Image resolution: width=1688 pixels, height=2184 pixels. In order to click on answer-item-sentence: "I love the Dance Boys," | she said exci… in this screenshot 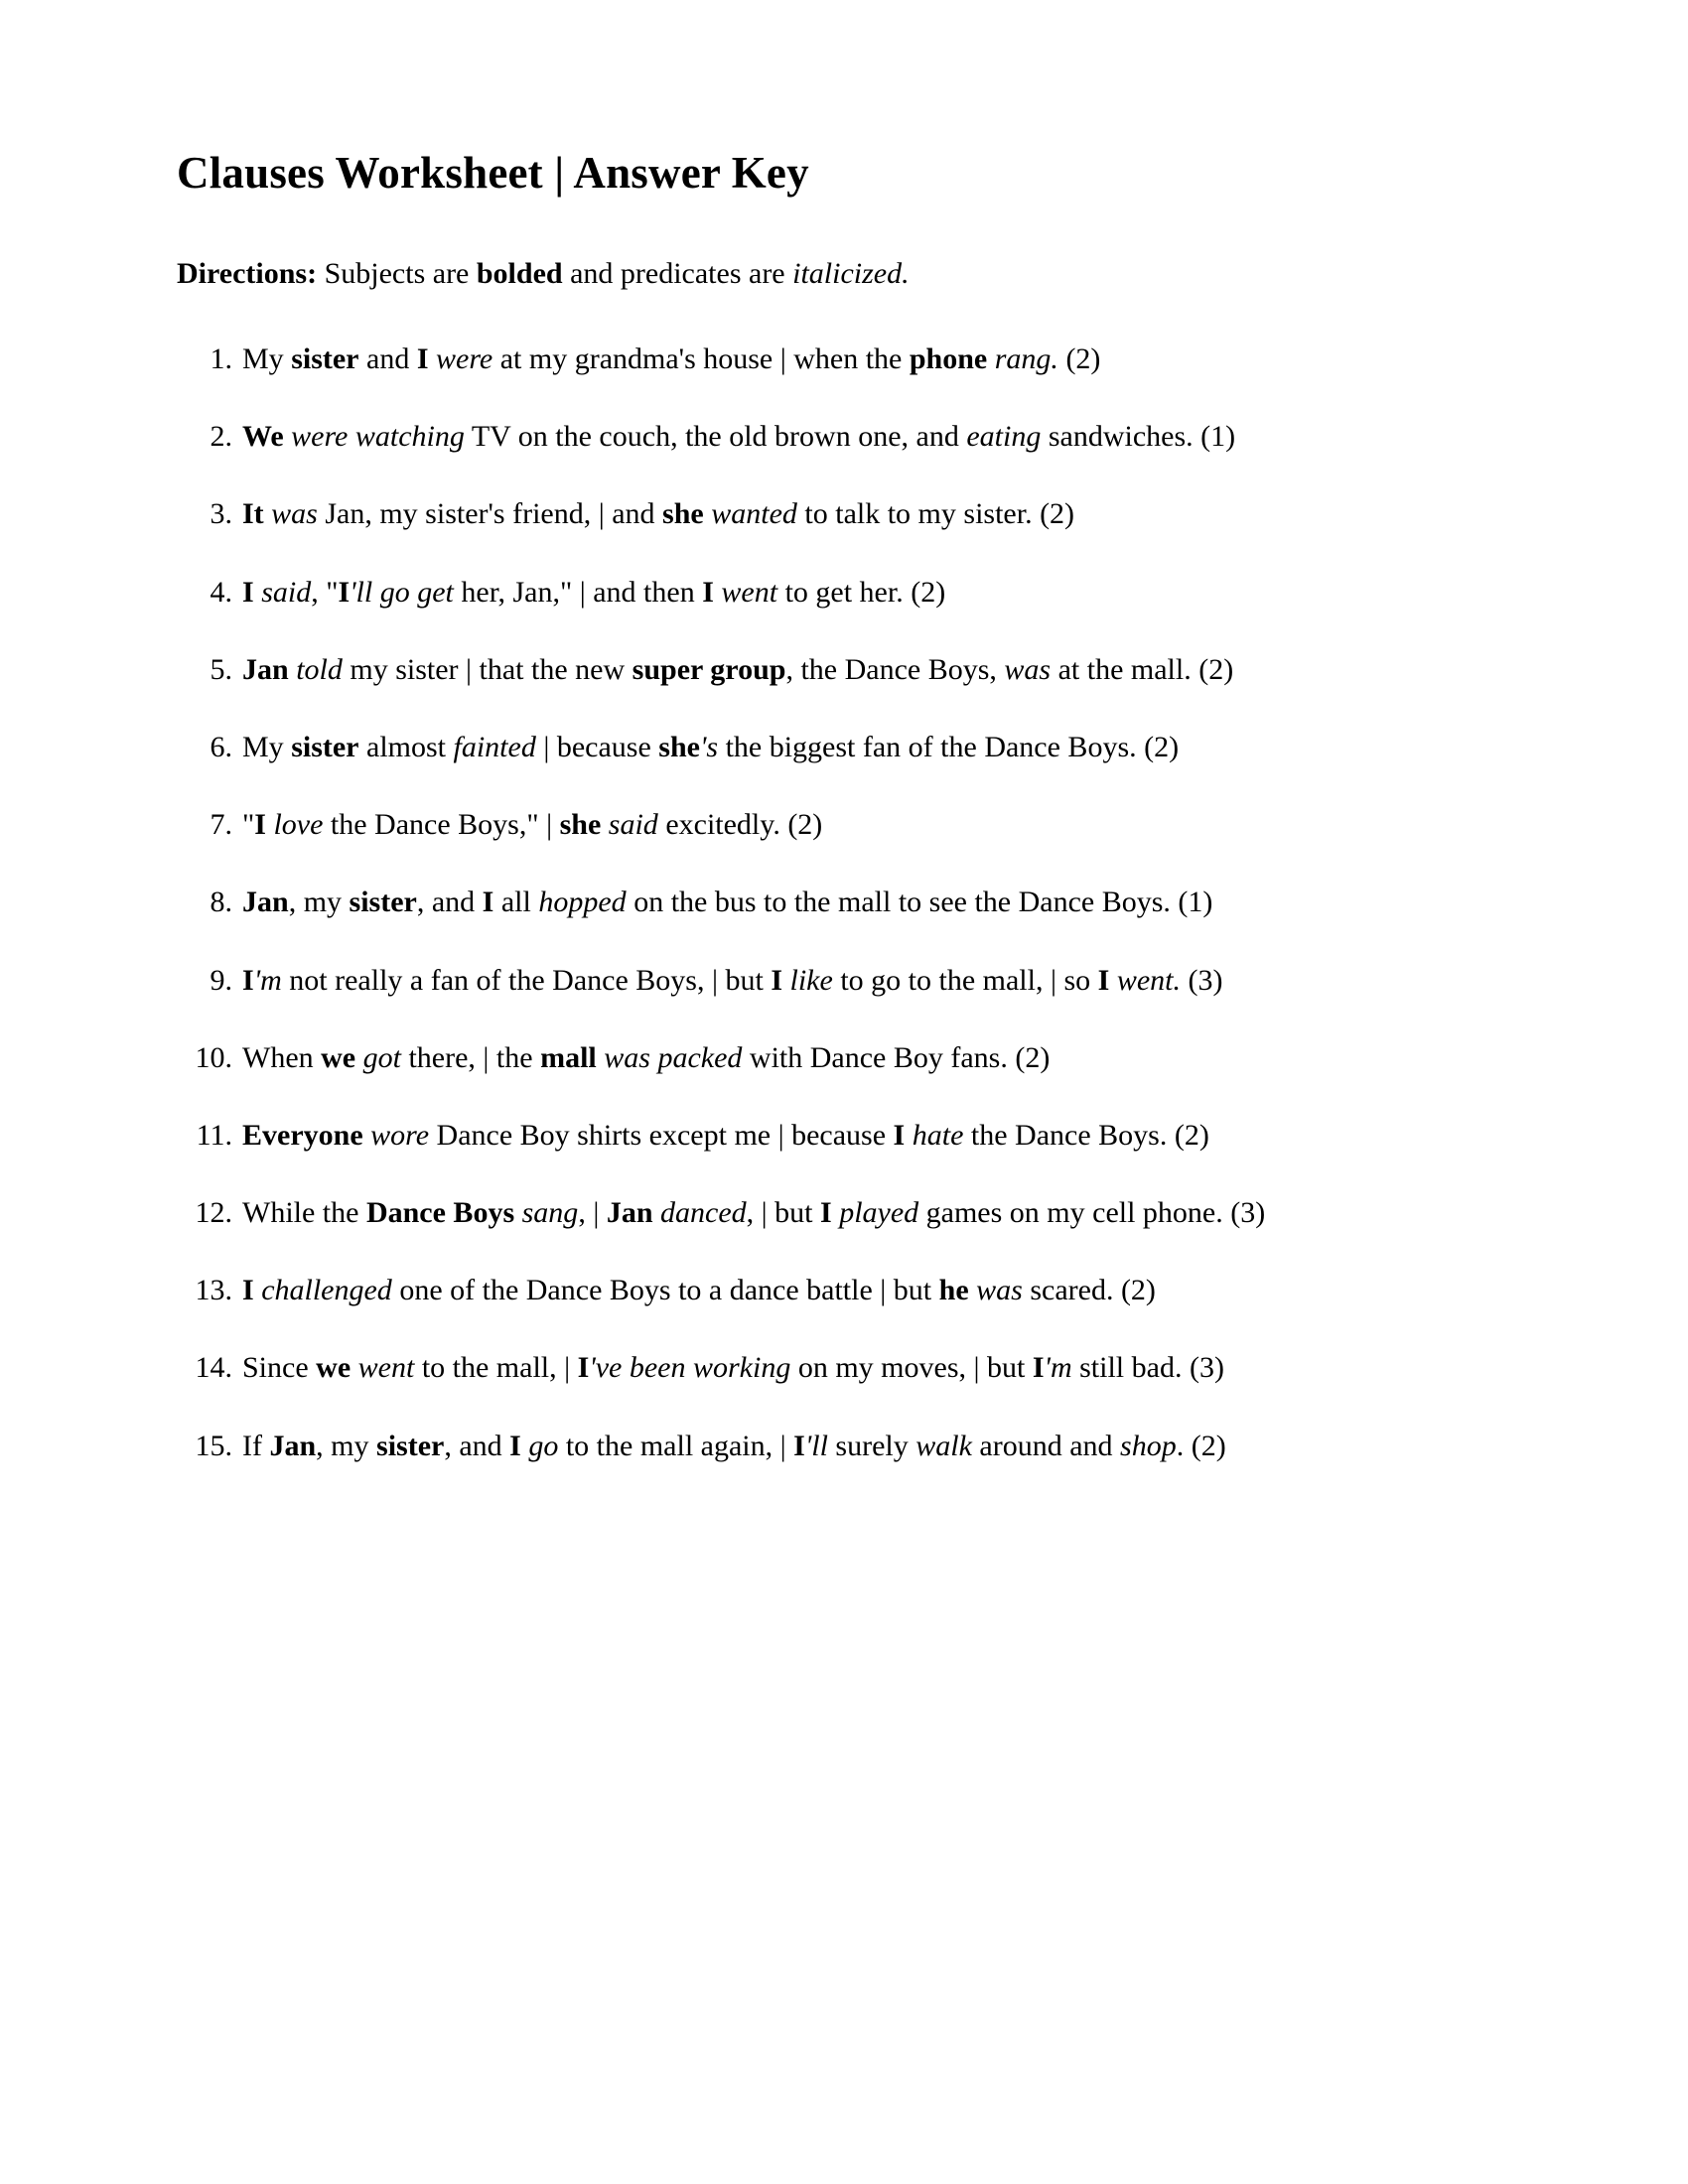, I will do `click(532, 824)`.